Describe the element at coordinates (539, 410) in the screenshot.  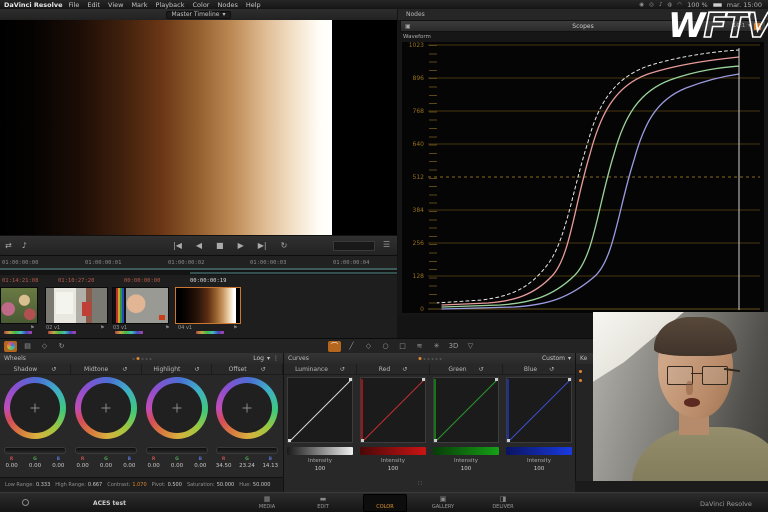
I see `blue-curve-editor` at that location.